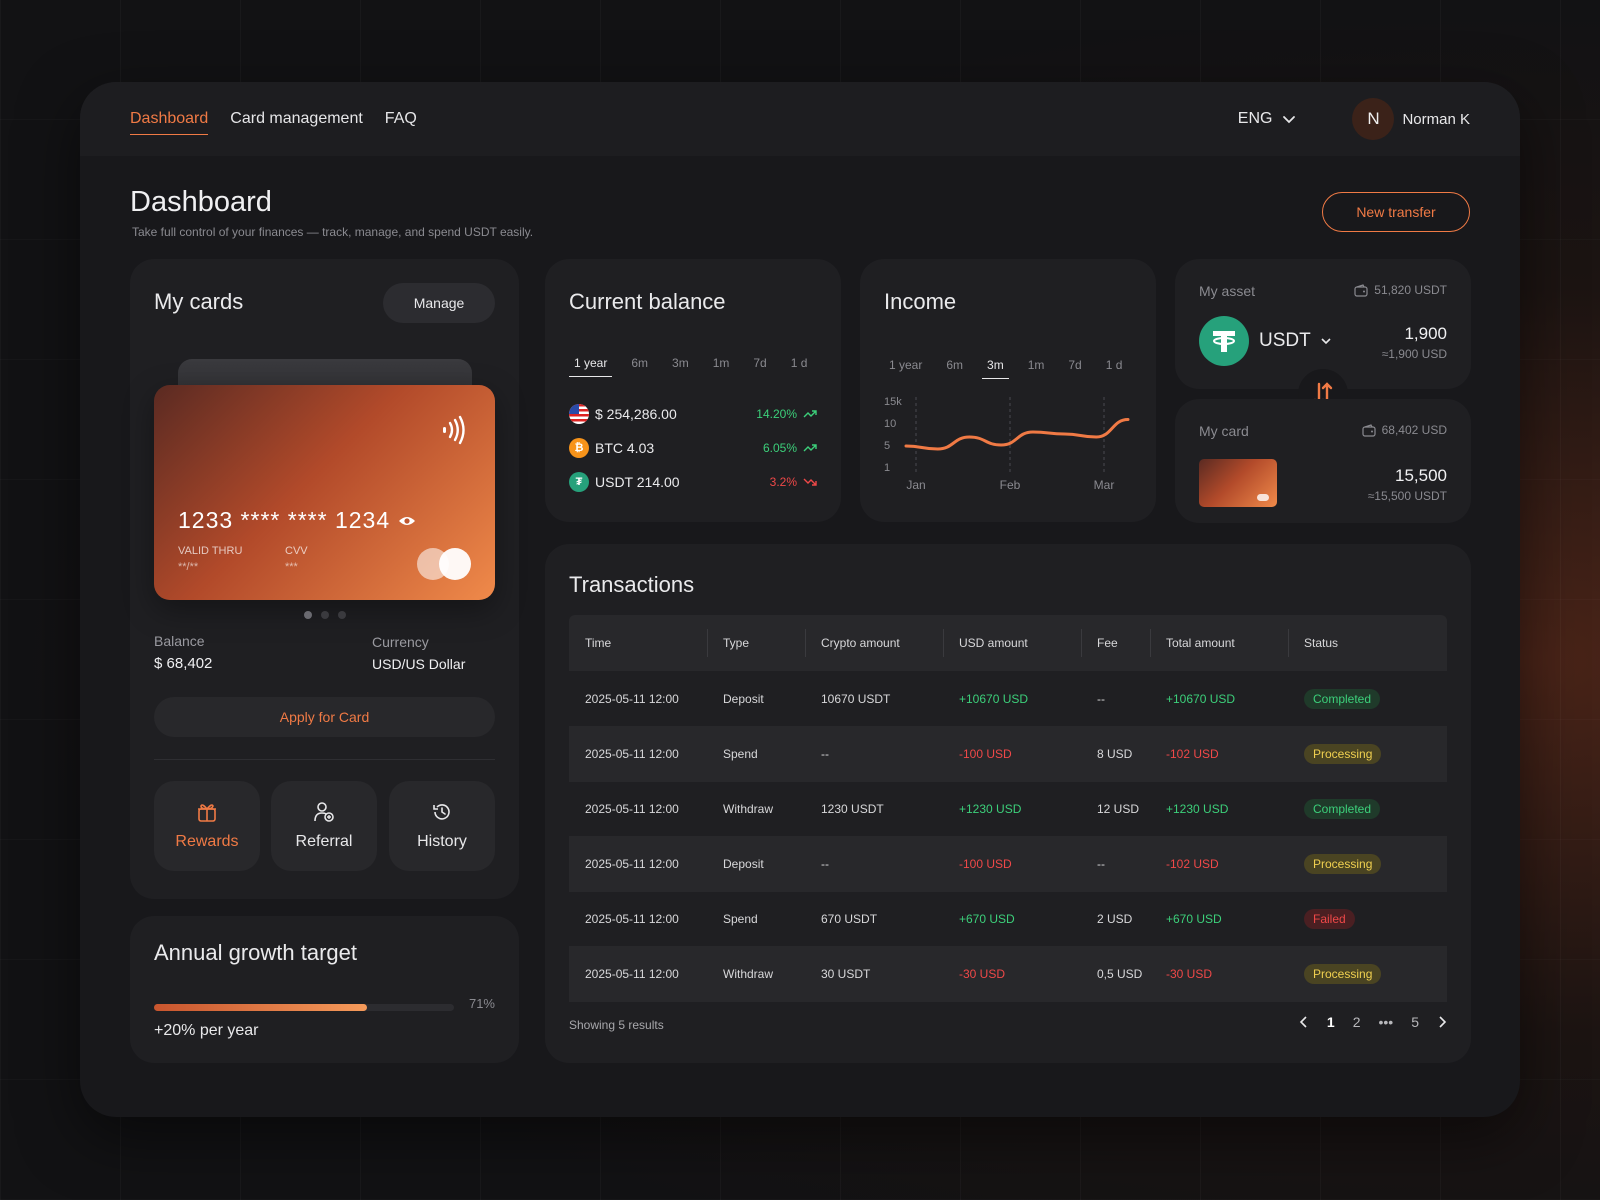 The width and height of the screenshot is (1600, 1200). What do you see at coordinates (1396, 212) in the screenshot?
I see `new-transfer-button: New transfer` at bounding box center [1396, 212].